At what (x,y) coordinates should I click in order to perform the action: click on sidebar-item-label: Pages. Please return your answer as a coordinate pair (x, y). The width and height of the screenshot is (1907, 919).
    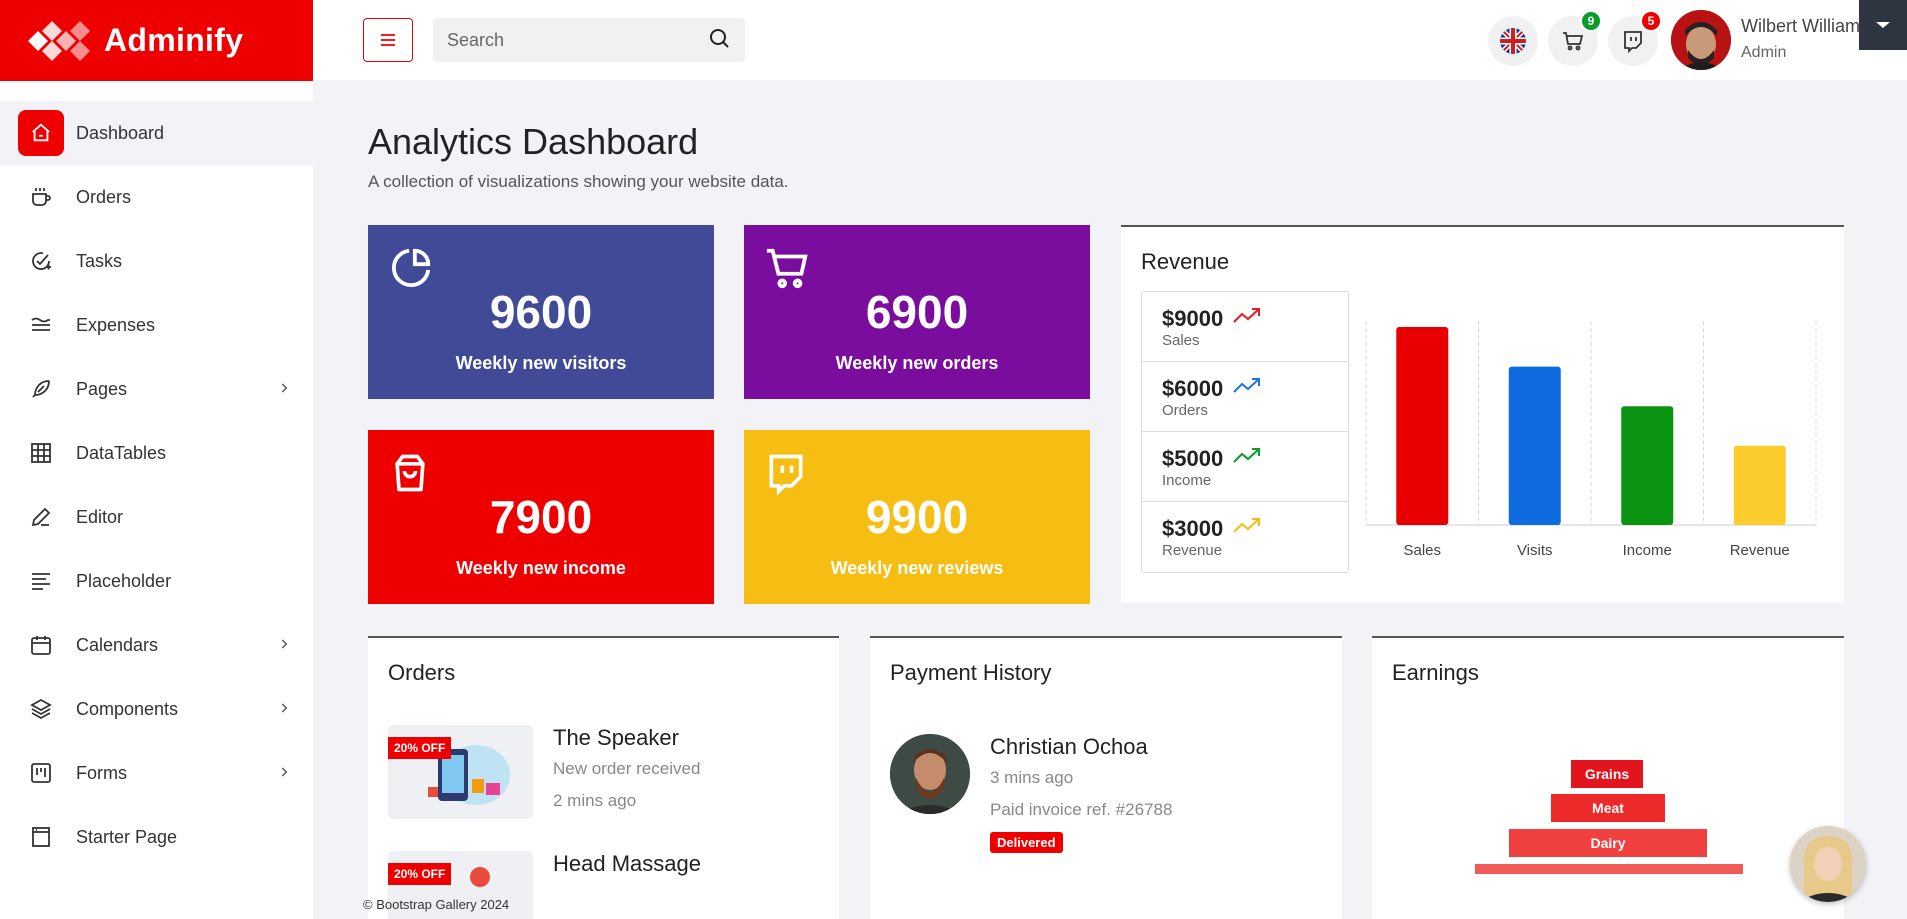
    Looking at the image, I should click on (102, 388).